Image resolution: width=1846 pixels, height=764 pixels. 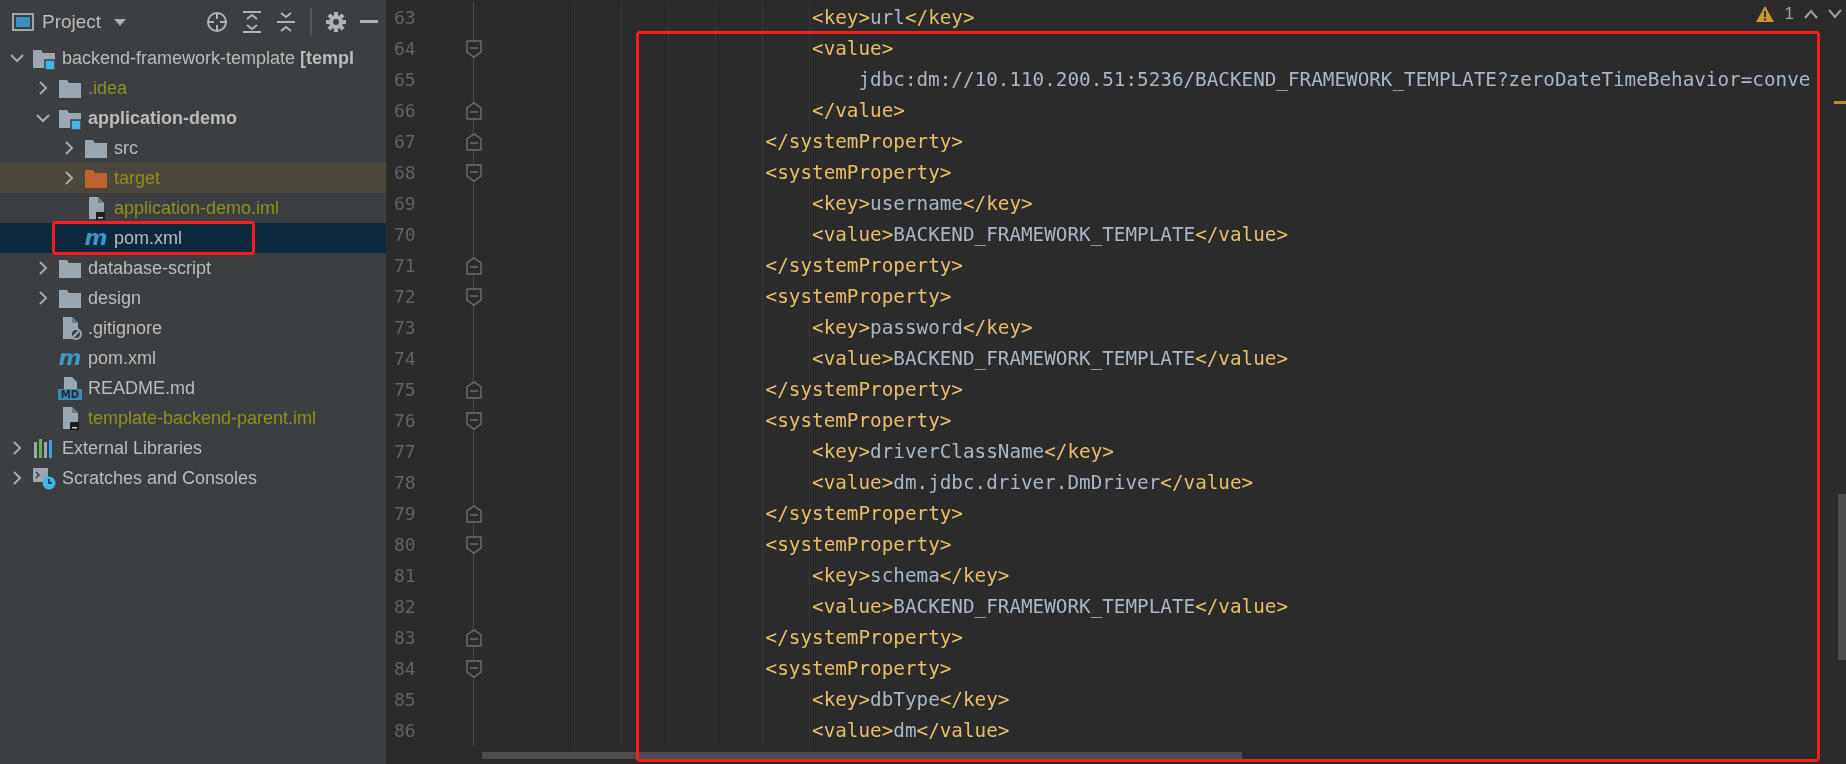 I want to click on line-number: 68, so click(x=405, y=173).